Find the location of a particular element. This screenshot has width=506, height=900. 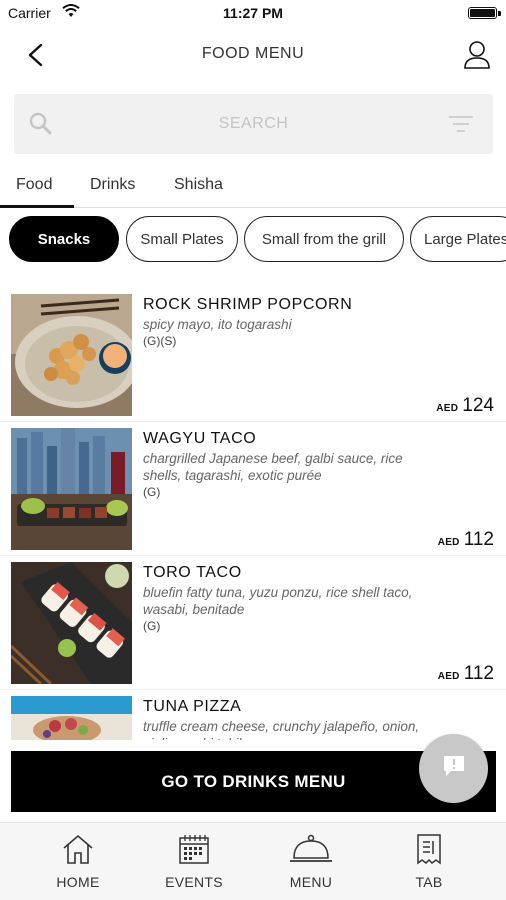

chat-icon is located at coordinates (454, 768).